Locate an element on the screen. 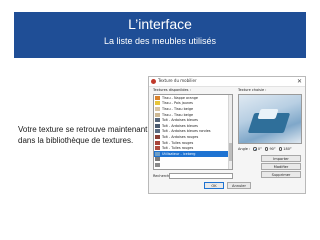  angle-option-90: 90° is located at coordinates (272, 149).